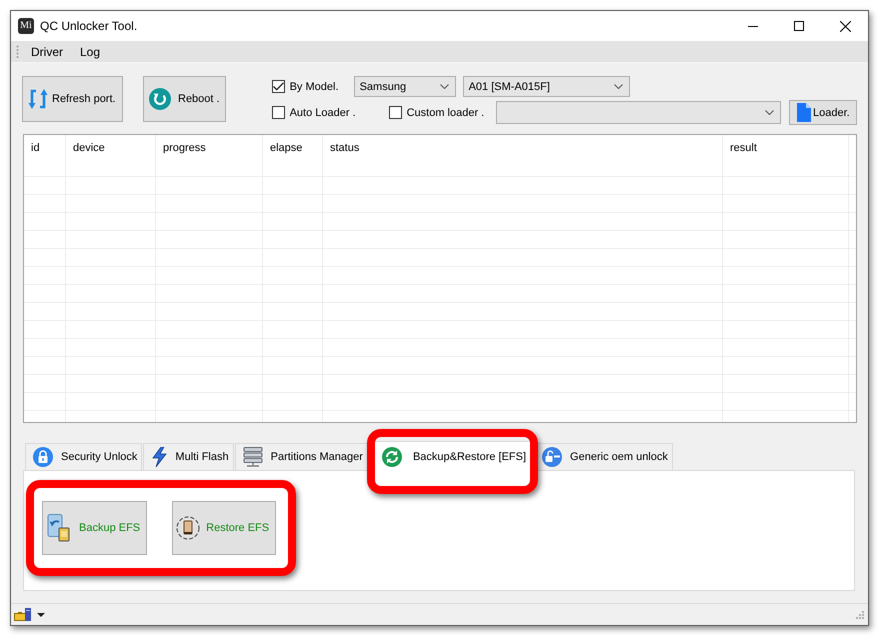 The width and height of the screenshot is (881, 637). What do you see at coordinates (314, 86) in the screenshot?
I see `by-model-label: By Model.` at bounding box center [314, 86].